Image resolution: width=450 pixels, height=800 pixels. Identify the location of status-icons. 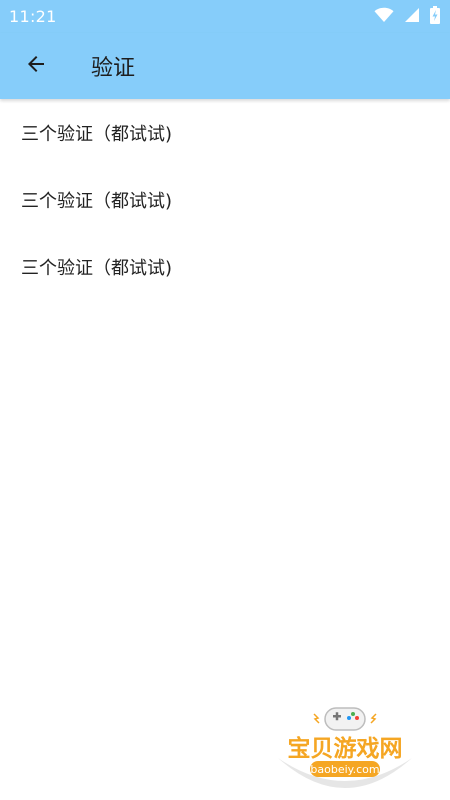
(407, 16).